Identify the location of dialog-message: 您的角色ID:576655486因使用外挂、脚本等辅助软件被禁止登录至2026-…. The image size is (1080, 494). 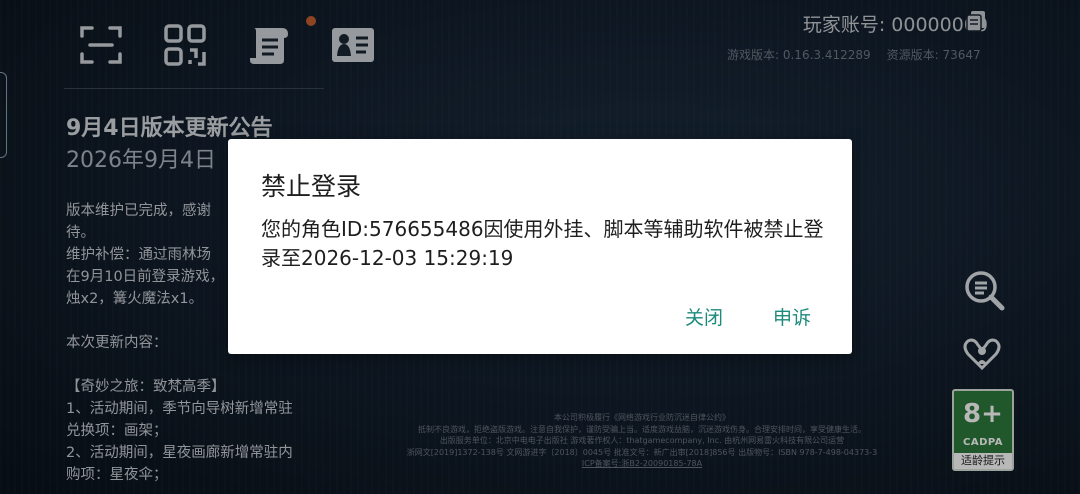
(542, 243).